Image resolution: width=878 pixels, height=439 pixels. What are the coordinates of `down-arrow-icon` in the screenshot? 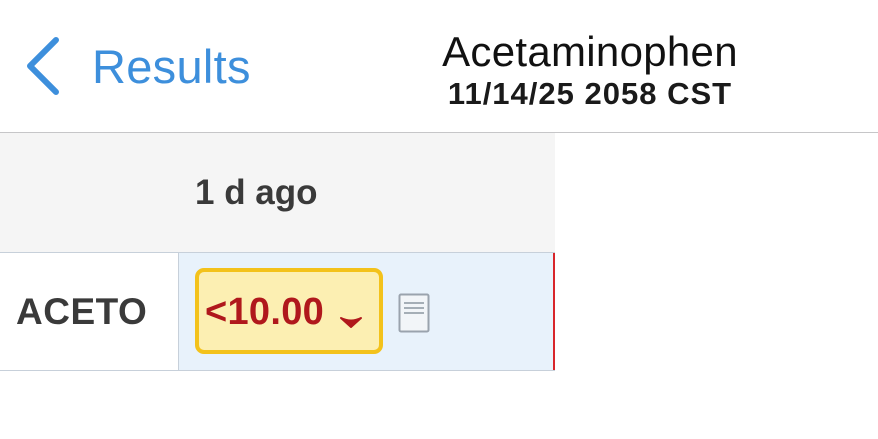 It's located at (351, 322).